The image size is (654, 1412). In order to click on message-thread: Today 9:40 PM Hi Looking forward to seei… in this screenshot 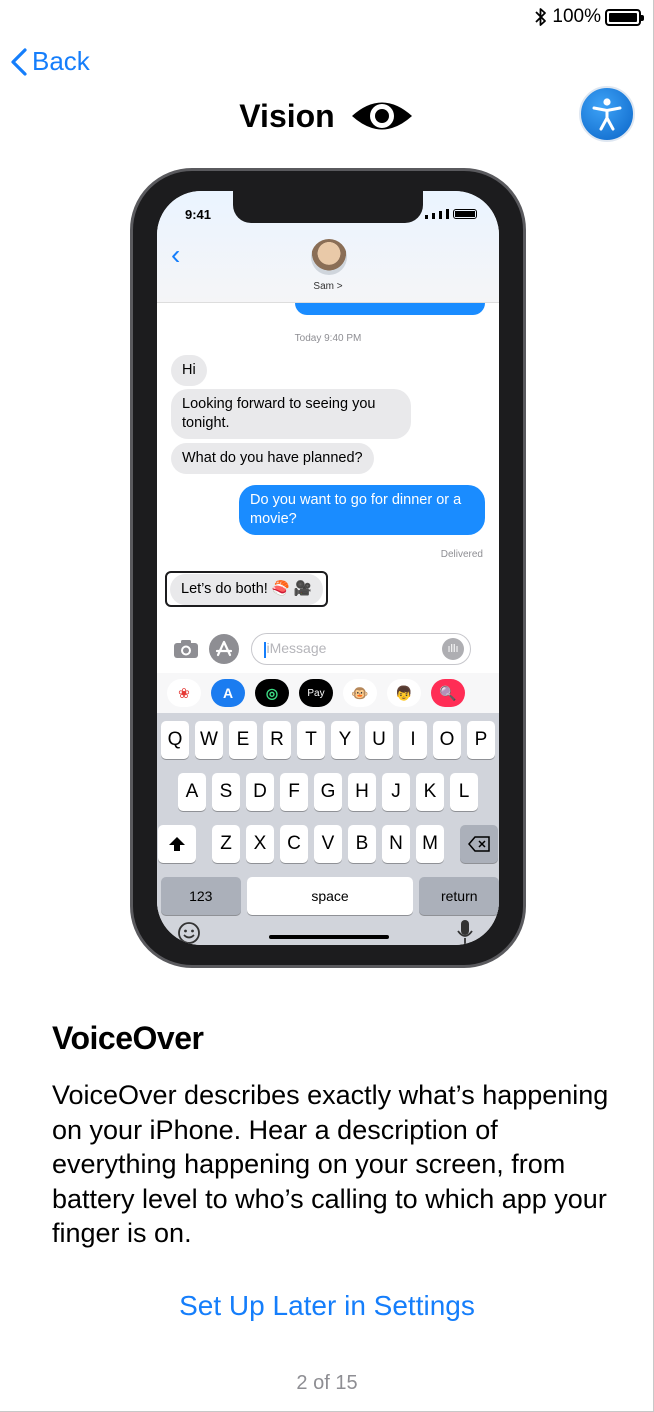, I will do `click(328, 463)`.